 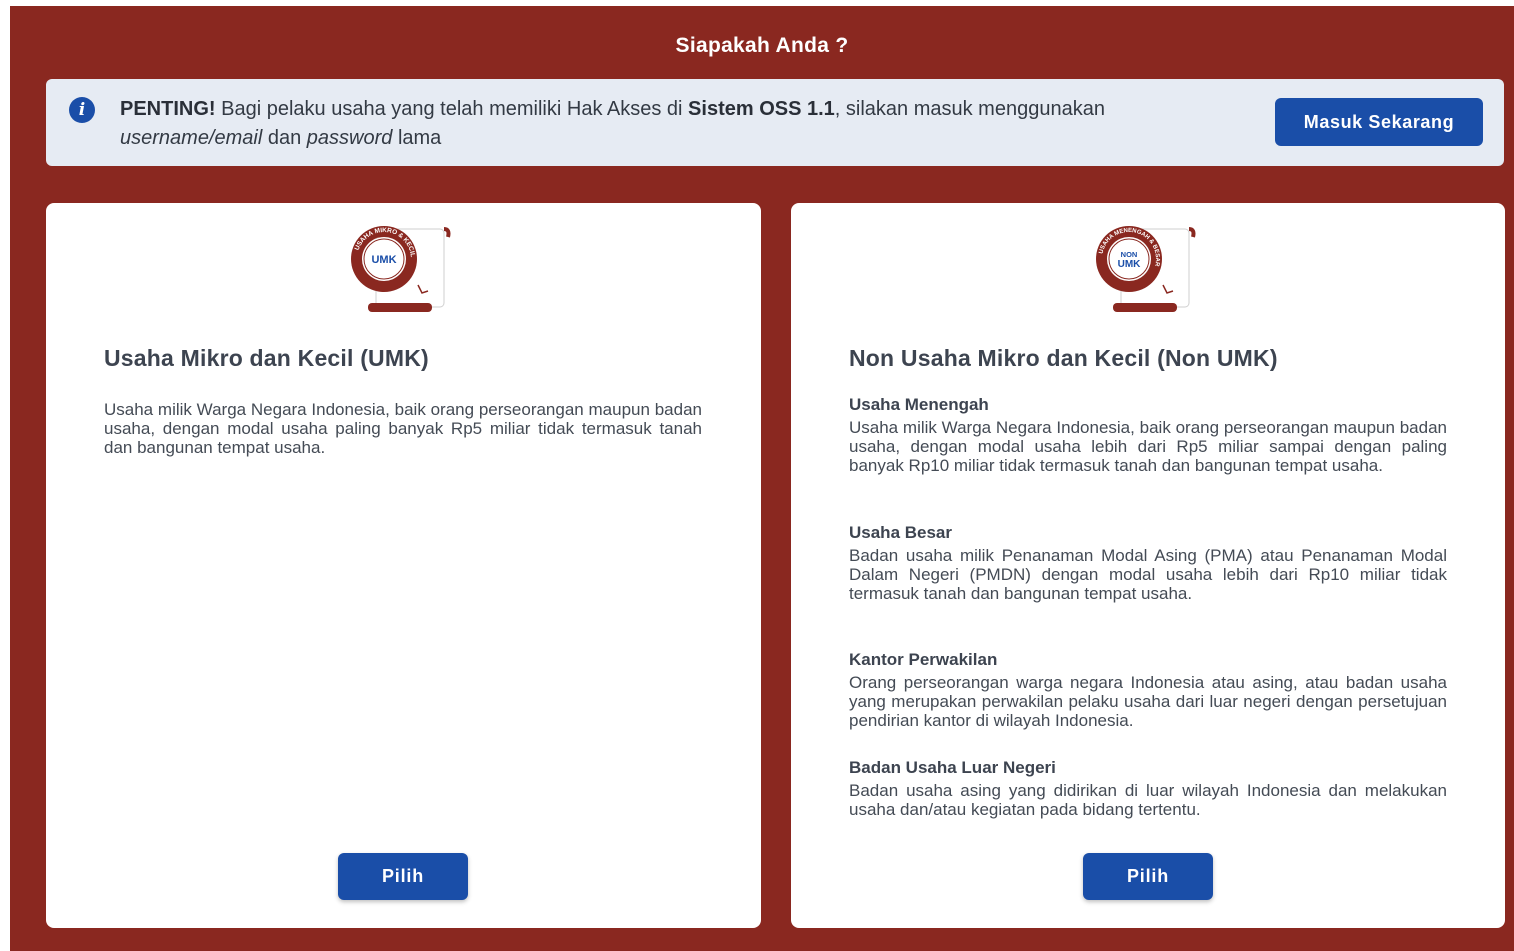 I want to click on notice-text-4: lama, so click(x=417, y=138).